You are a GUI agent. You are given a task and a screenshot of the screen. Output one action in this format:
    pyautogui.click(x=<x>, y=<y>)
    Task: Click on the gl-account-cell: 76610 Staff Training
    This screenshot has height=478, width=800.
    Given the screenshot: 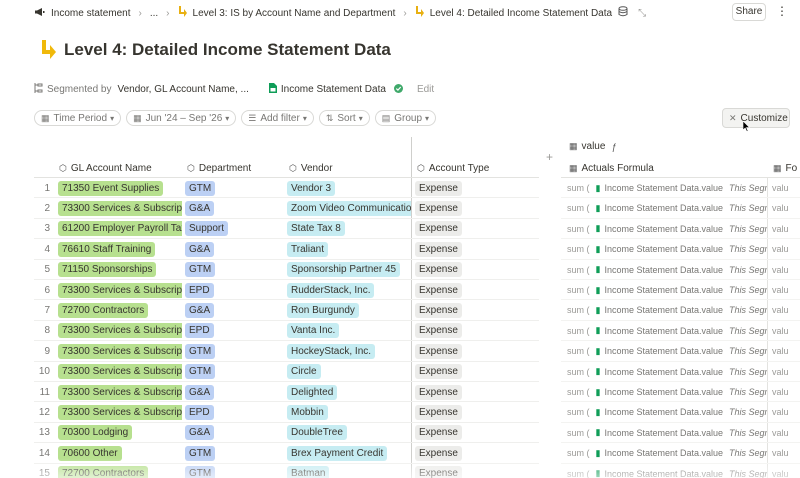 What is the action you would take?
    pyautogui.click(x=120, y=249)
    